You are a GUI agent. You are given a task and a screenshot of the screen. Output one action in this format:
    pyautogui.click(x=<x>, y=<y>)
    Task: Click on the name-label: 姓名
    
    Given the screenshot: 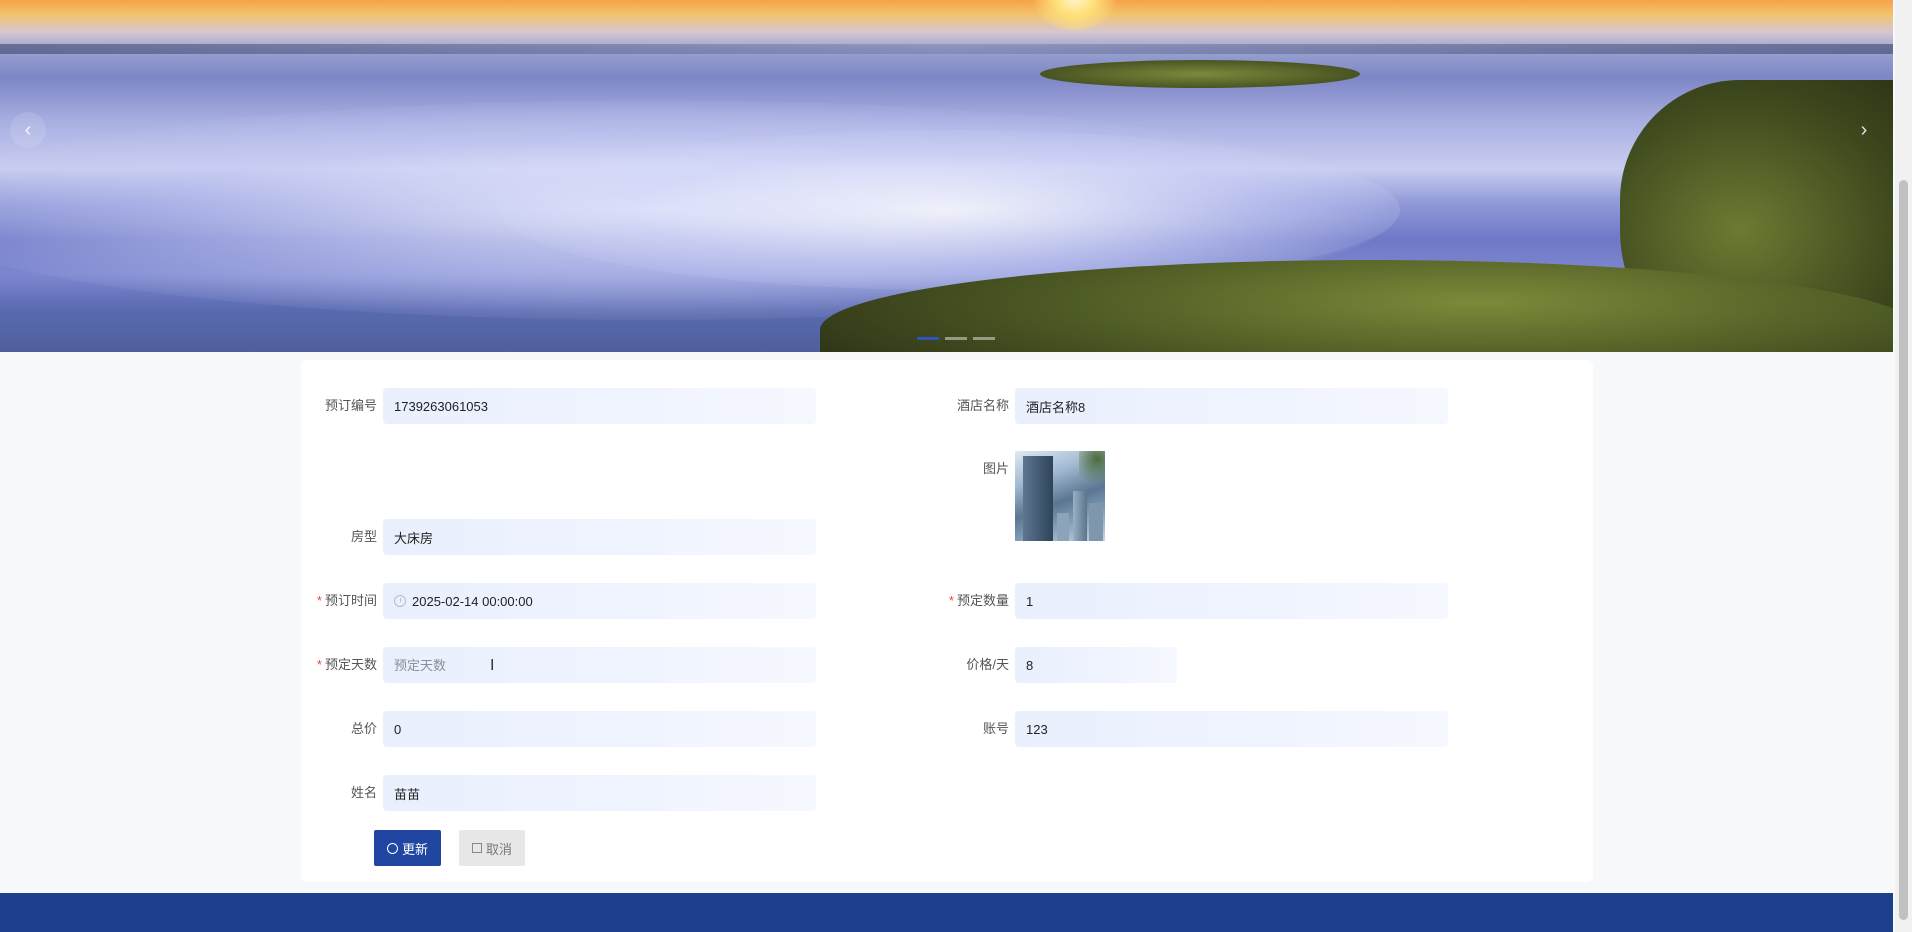 What is the action you would take?
    pyautogui.click(x=363, y=792)
    